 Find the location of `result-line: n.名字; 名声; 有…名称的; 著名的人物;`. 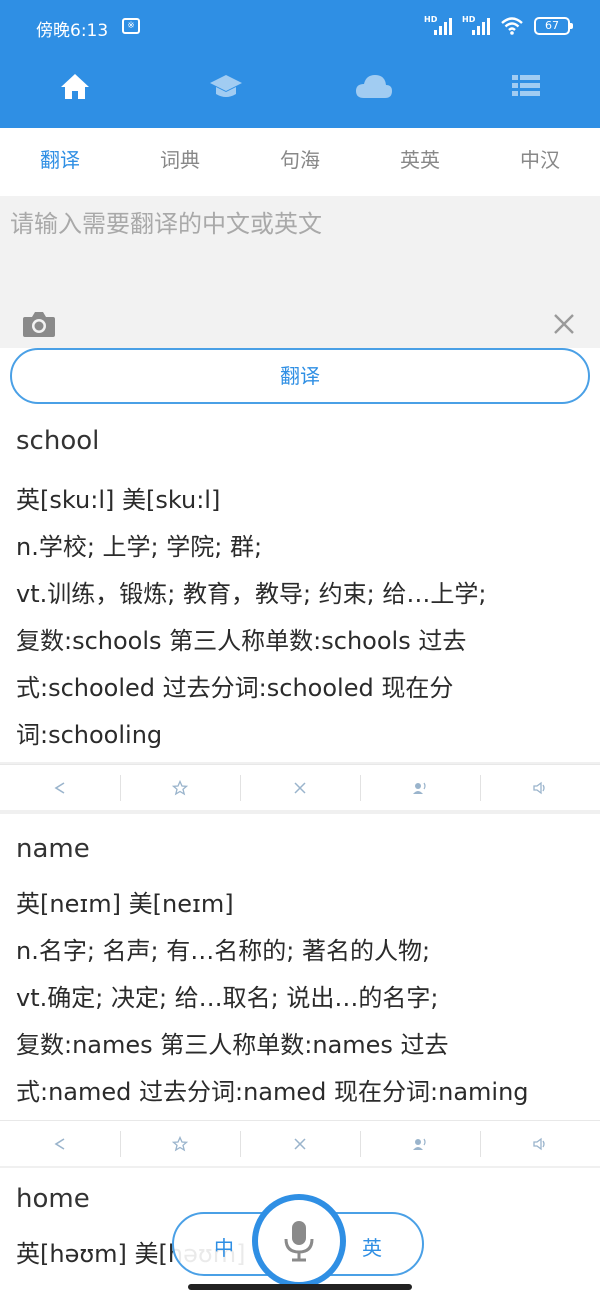

result-line: n.名字; 名声; 有…名称的; 著名的人物; is located at coordinates (223, 951).